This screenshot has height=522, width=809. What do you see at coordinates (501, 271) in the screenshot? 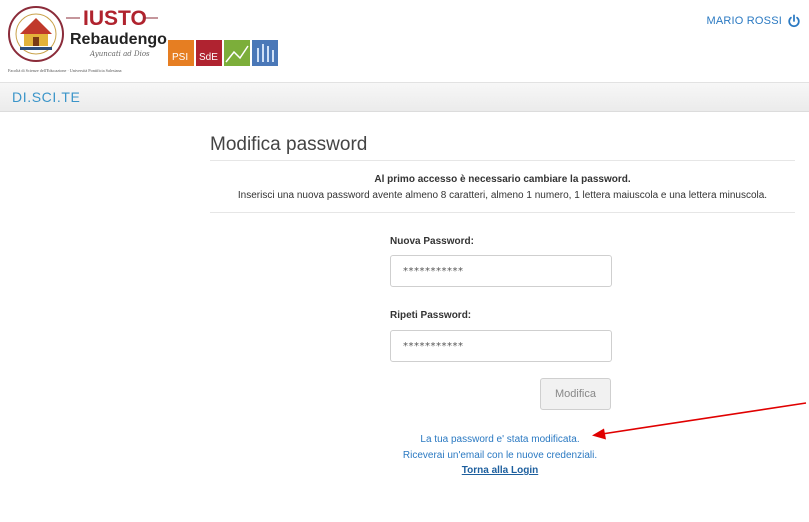
I see `new-password-input` at bounding box center [501, 271].